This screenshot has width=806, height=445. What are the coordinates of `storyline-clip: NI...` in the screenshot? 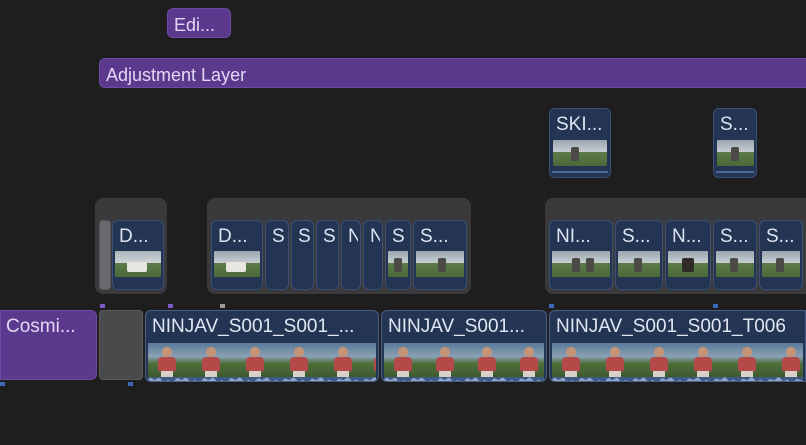 It's located at (581, 255).